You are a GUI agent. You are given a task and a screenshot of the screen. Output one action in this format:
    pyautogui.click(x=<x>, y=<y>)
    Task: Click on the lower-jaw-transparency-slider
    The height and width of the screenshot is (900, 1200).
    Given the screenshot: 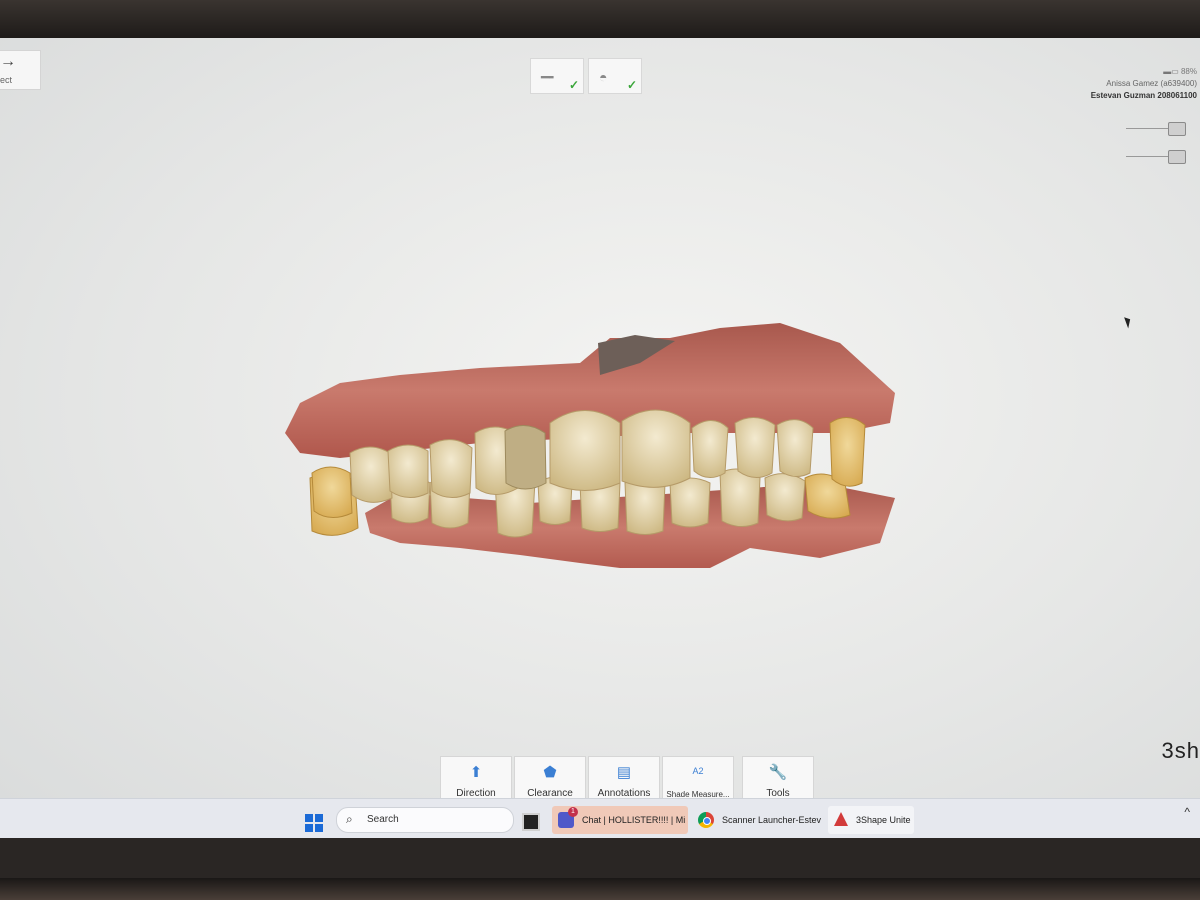 What is the action you would take?
    pyautogui.click(x=1156, y=157)
    